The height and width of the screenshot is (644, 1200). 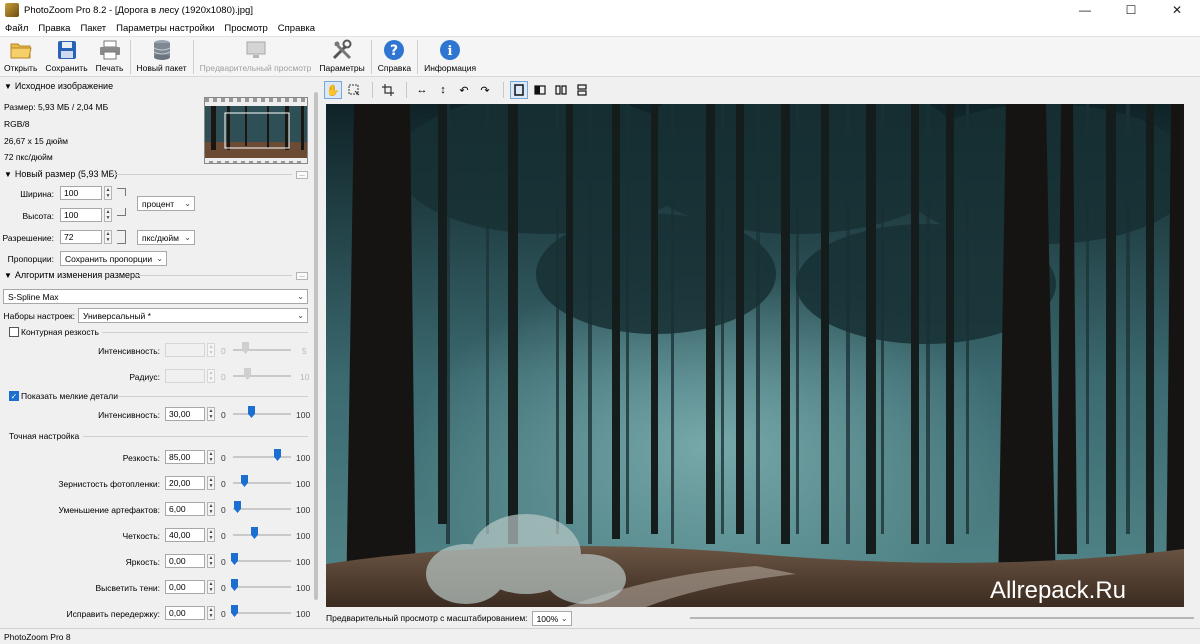 What do you see at coordinates (108, 193) in the screenshot?
I see `width-spinner: ▲ ▼` at bounding box center [108, 193].